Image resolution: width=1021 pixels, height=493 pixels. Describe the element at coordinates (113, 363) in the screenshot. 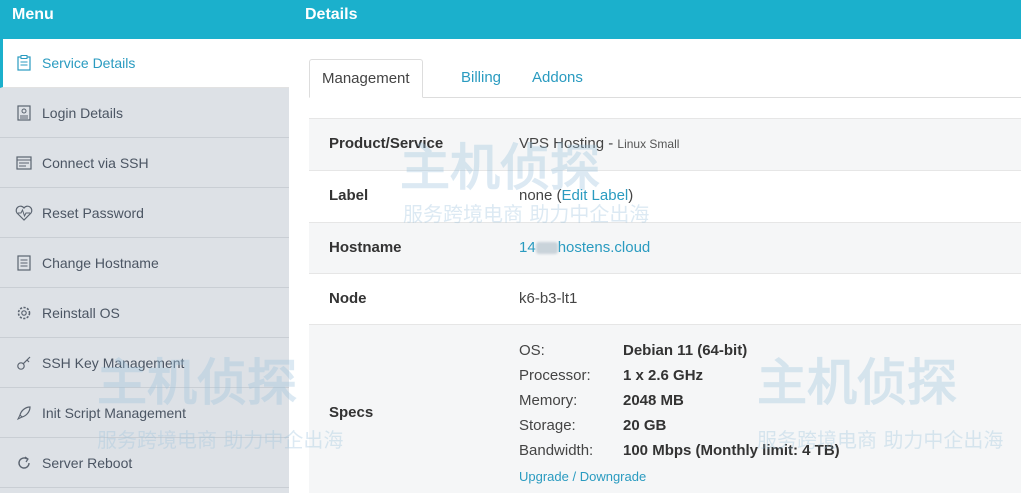

I see `sidebar-item-label: SSH Key Management` at that location.